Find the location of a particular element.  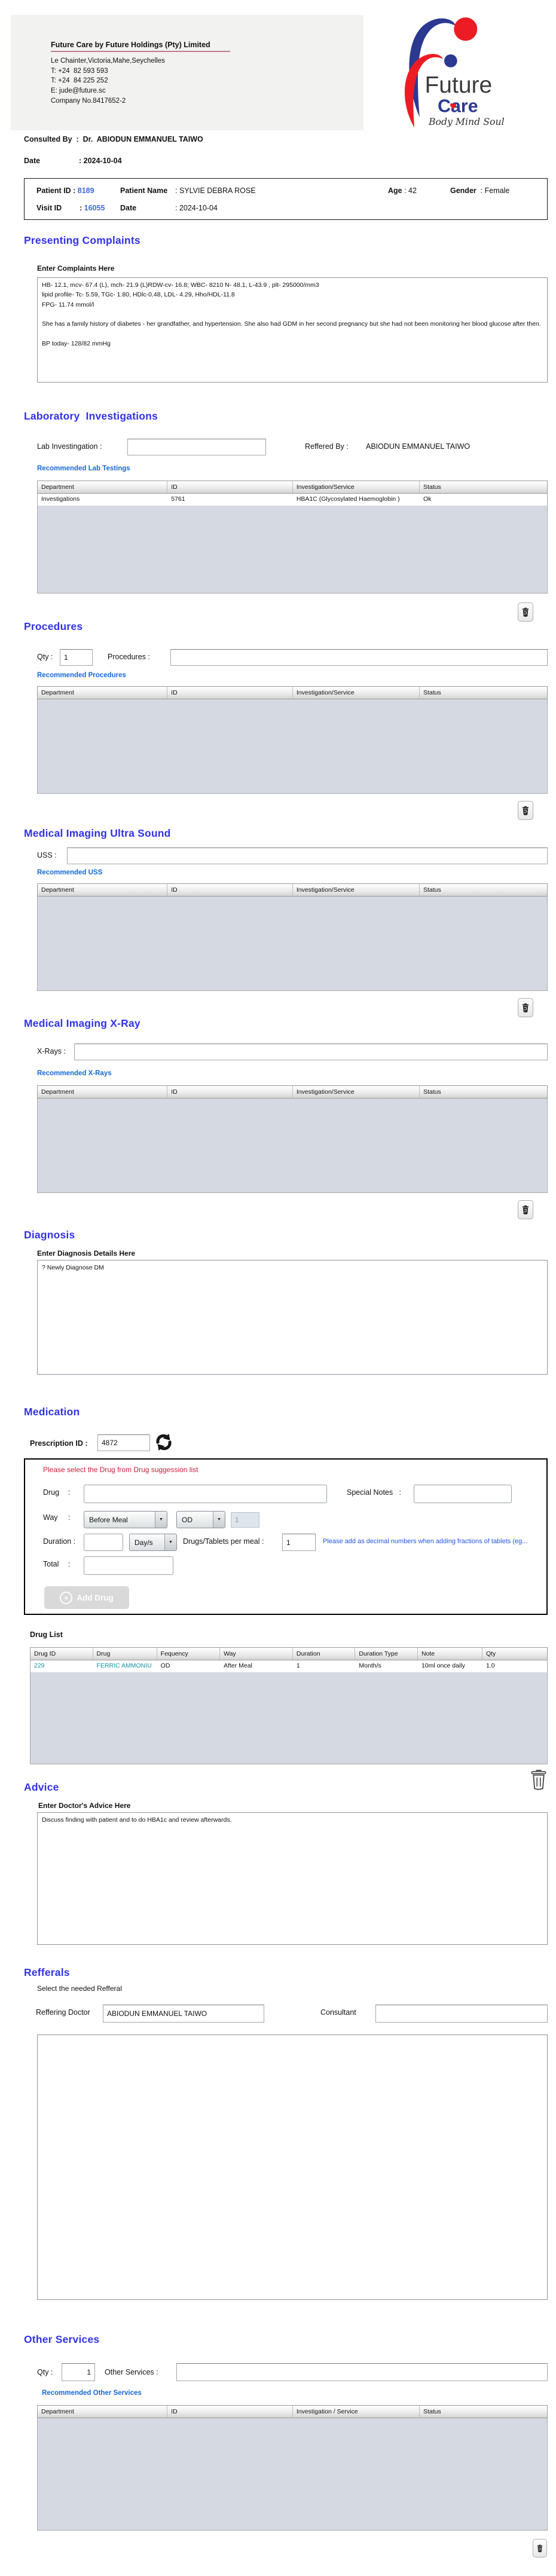

advice-delete-button is located at coordinates (539, 1780).